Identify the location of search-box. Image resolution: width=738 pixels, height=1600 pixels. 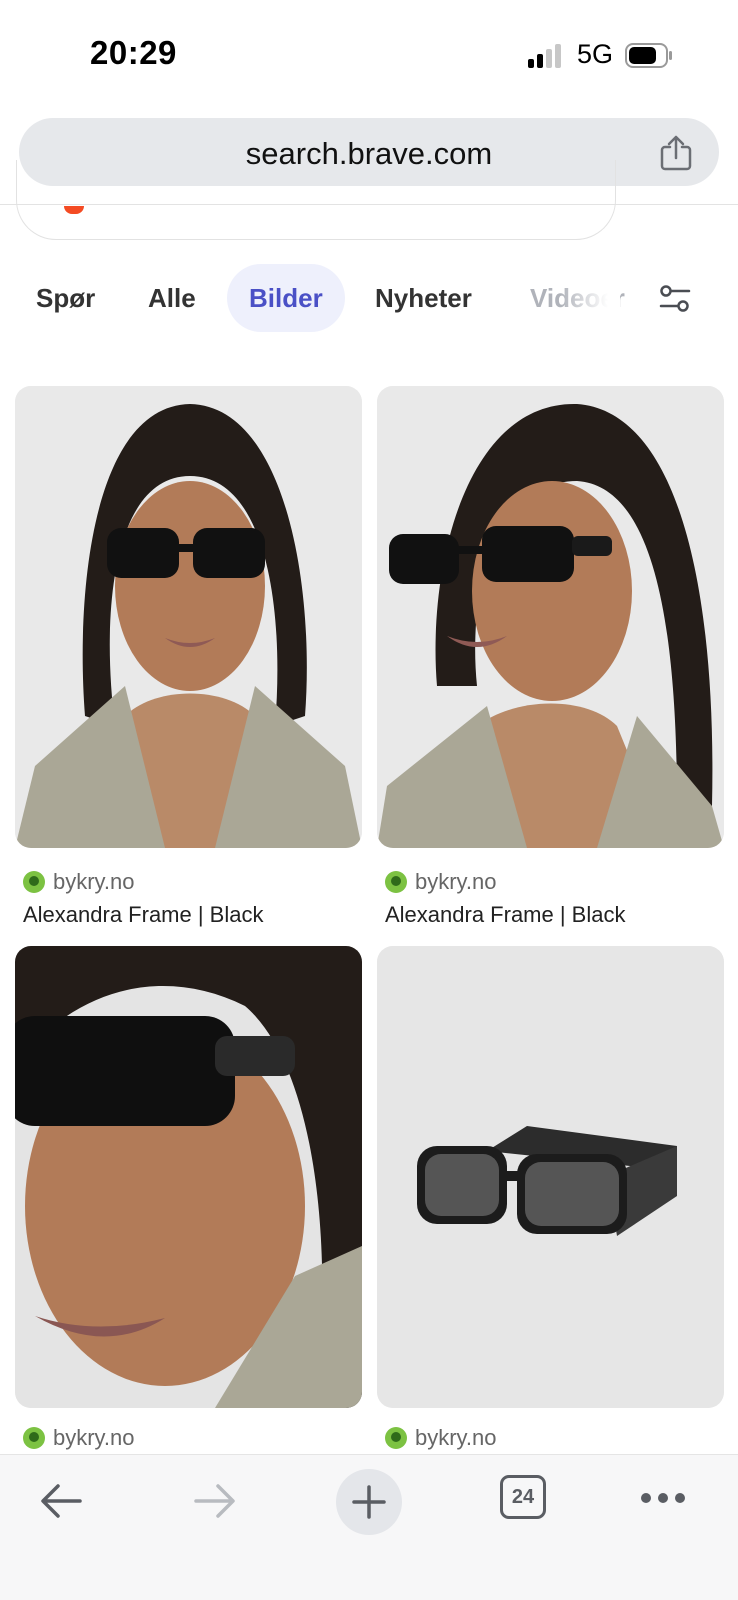
(316, 200).